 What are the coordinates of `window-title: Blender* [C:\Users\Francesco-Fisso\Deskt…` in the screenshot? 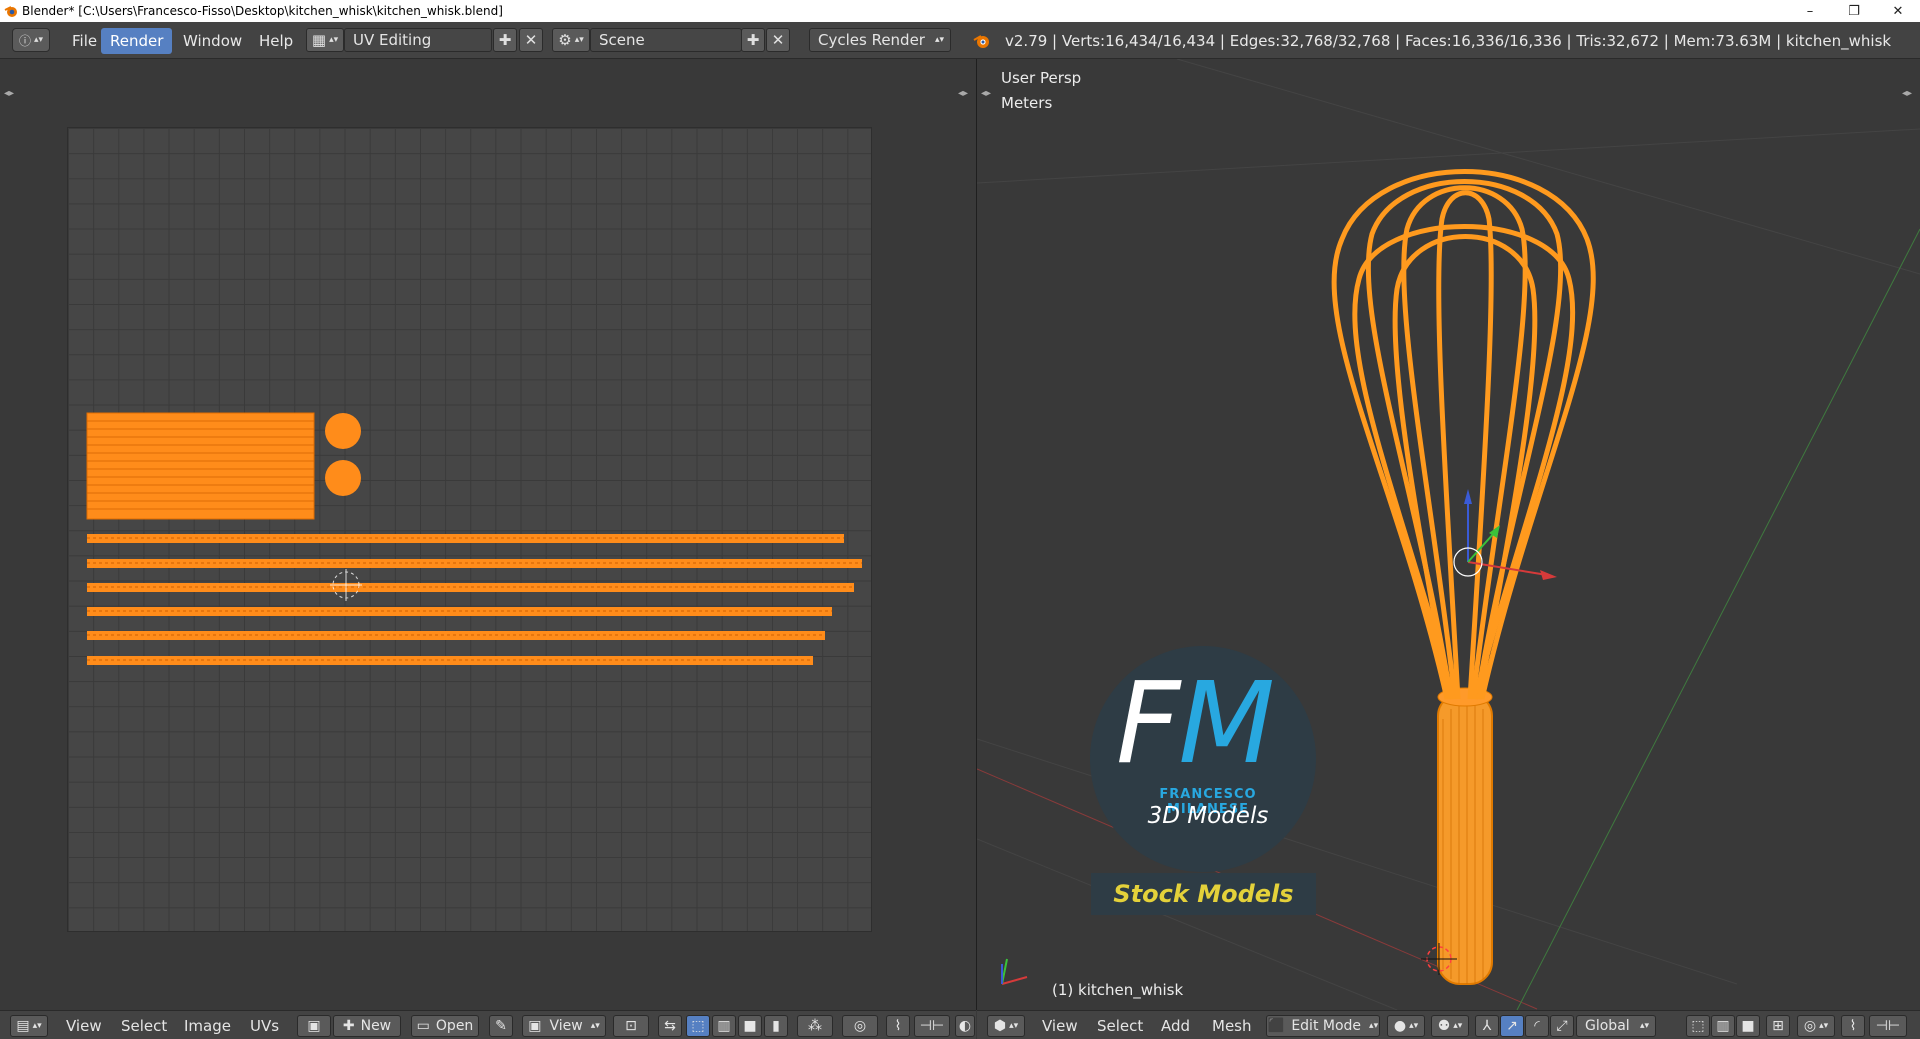 It's located at (262, 11).